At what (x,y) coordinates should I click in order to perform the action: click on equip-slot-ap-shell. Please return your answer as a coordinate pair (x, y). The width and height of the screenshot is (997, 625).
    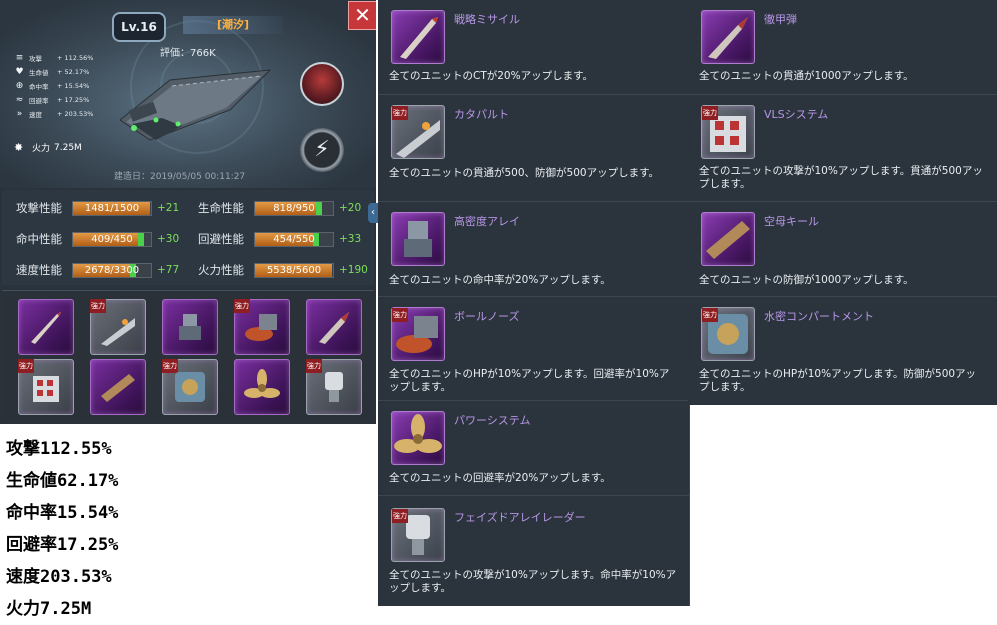
    Looking at the image, I should click on (334, 327).